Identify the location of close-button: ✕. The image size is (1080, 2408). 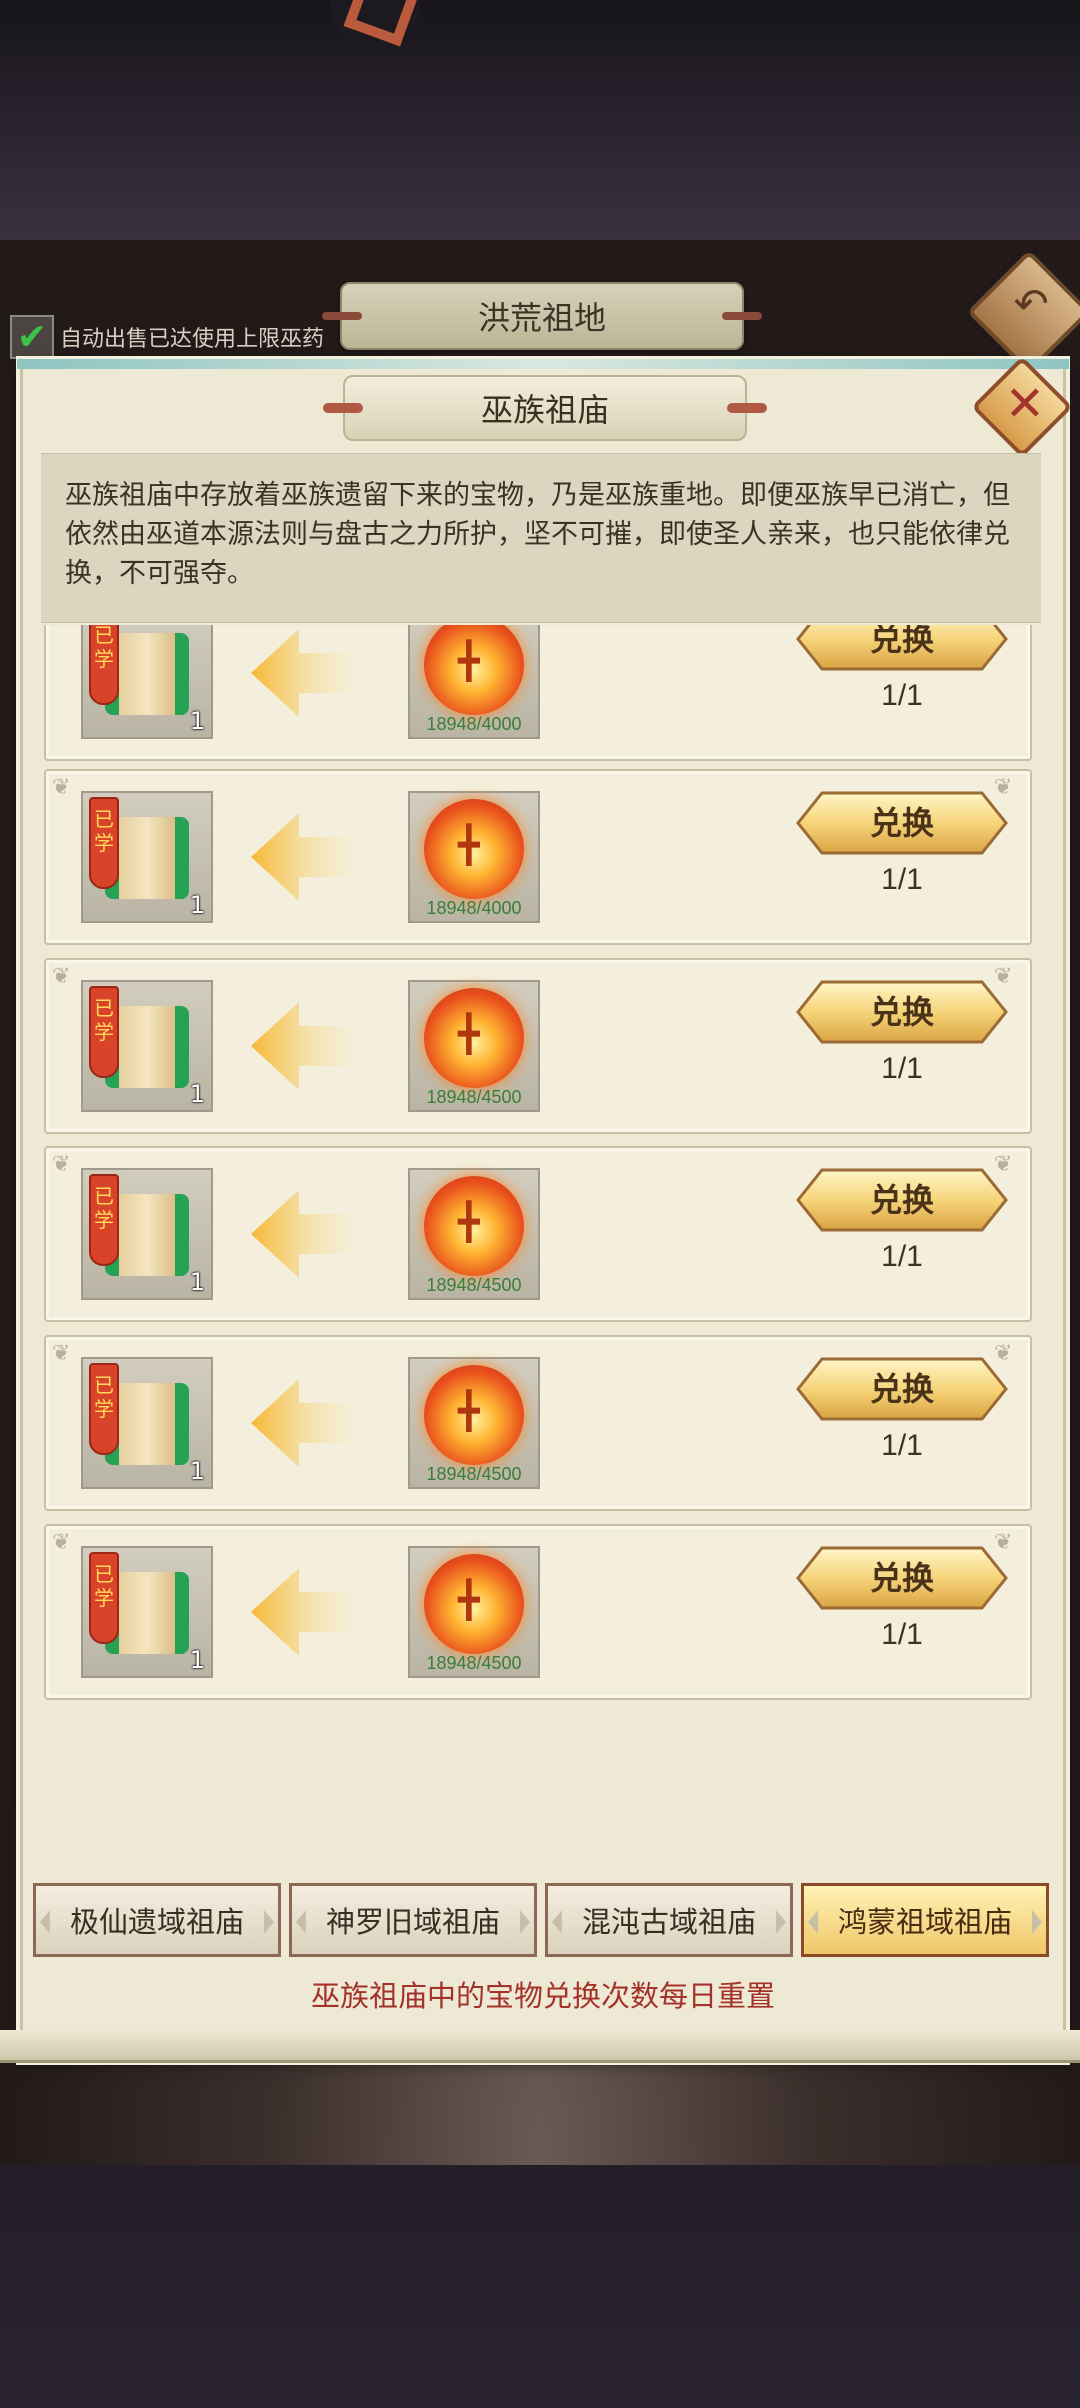
(1022, 407).